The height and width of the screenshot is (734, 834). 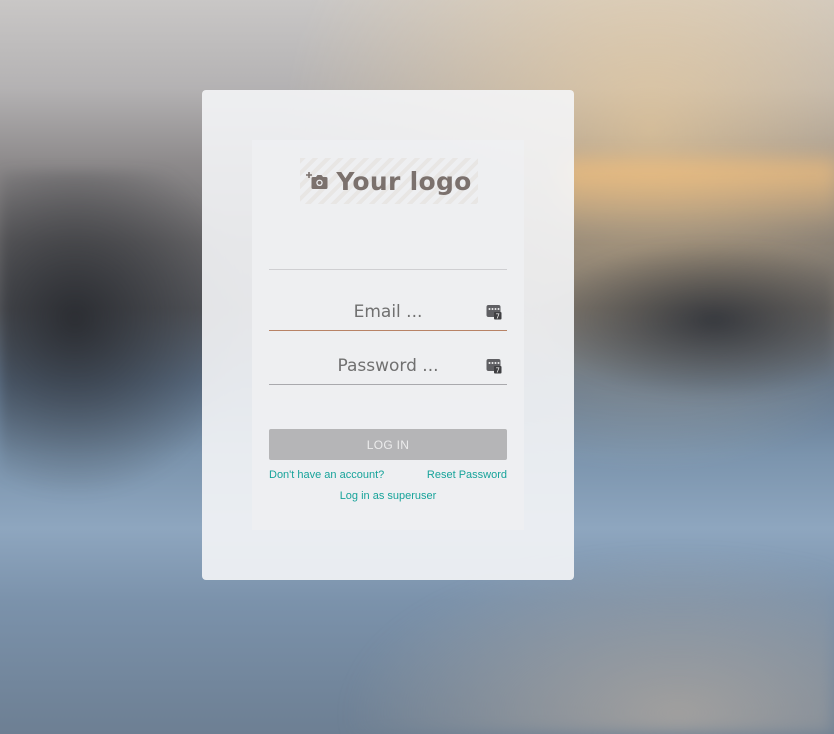 I want to click on logo: Your logo, so click(x=389, y=181).